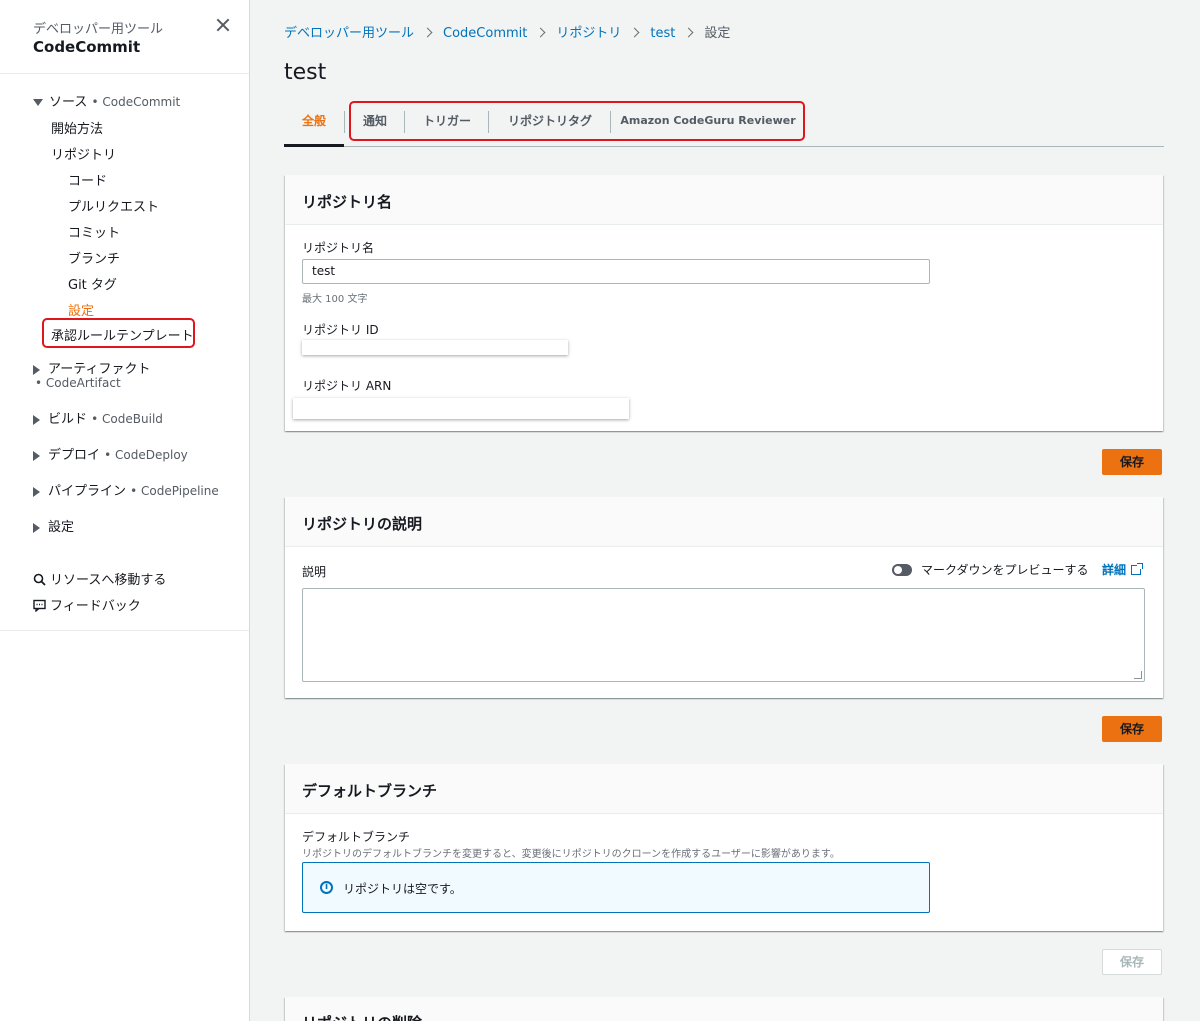 The width and height of the screenshot is (1200, 1021). What do you see at coordinates (314, 122) in the screenshot?
I see `tab-general: 全般` at bounding box center [314, 122].